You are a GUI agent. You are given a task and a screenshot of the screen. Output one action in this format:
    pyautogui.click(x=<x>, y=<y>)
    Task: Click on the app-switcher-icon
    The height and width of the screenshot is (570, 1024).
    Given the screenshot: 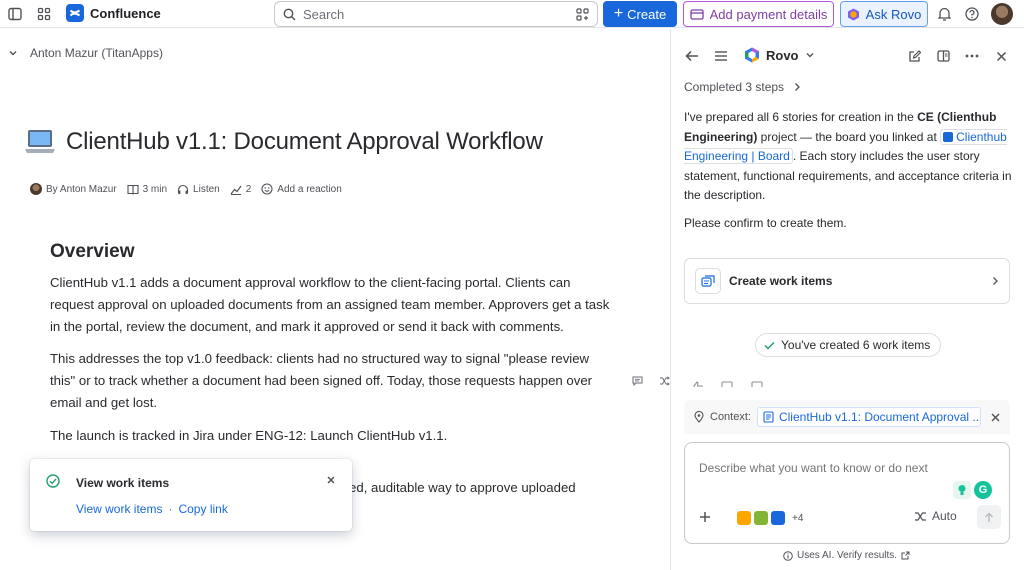 What is the action you would take?
    pyautogui.click(x=44, y=14)
    